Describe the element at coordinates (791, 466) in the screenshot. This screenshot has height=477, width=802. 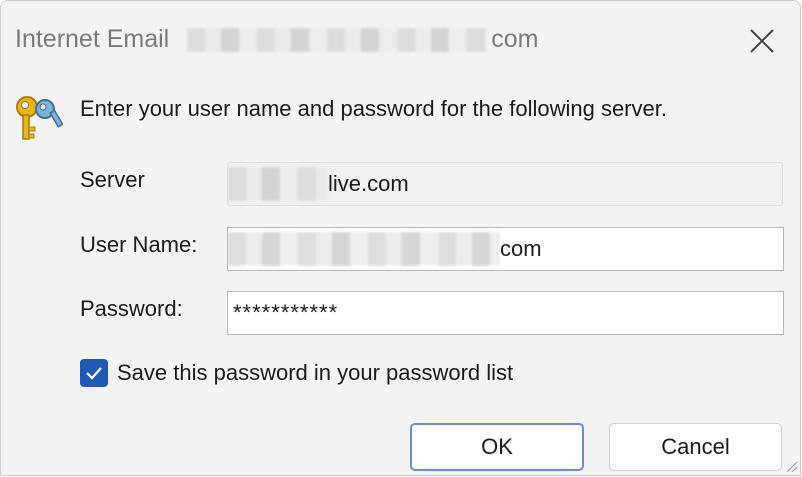
I see `resize-grip-icon` at that location.